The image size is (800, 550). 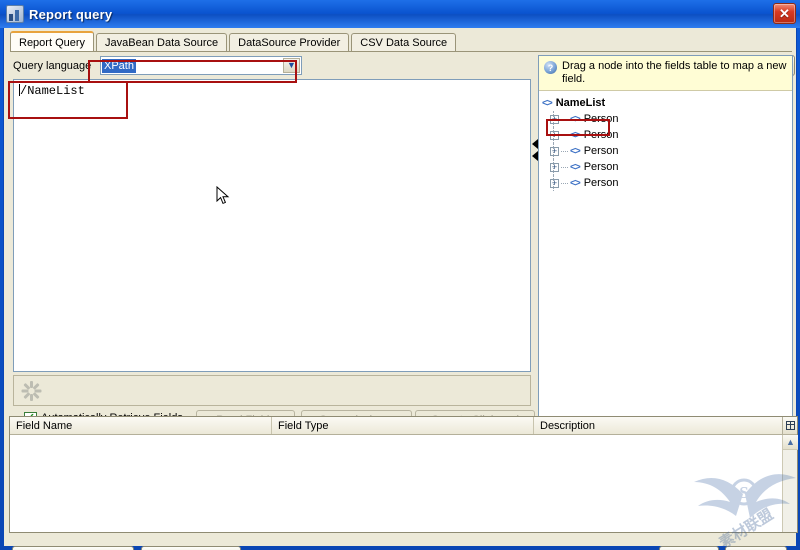 I want to click on title-bar: Report query ✕, so click(x=400, y=14).